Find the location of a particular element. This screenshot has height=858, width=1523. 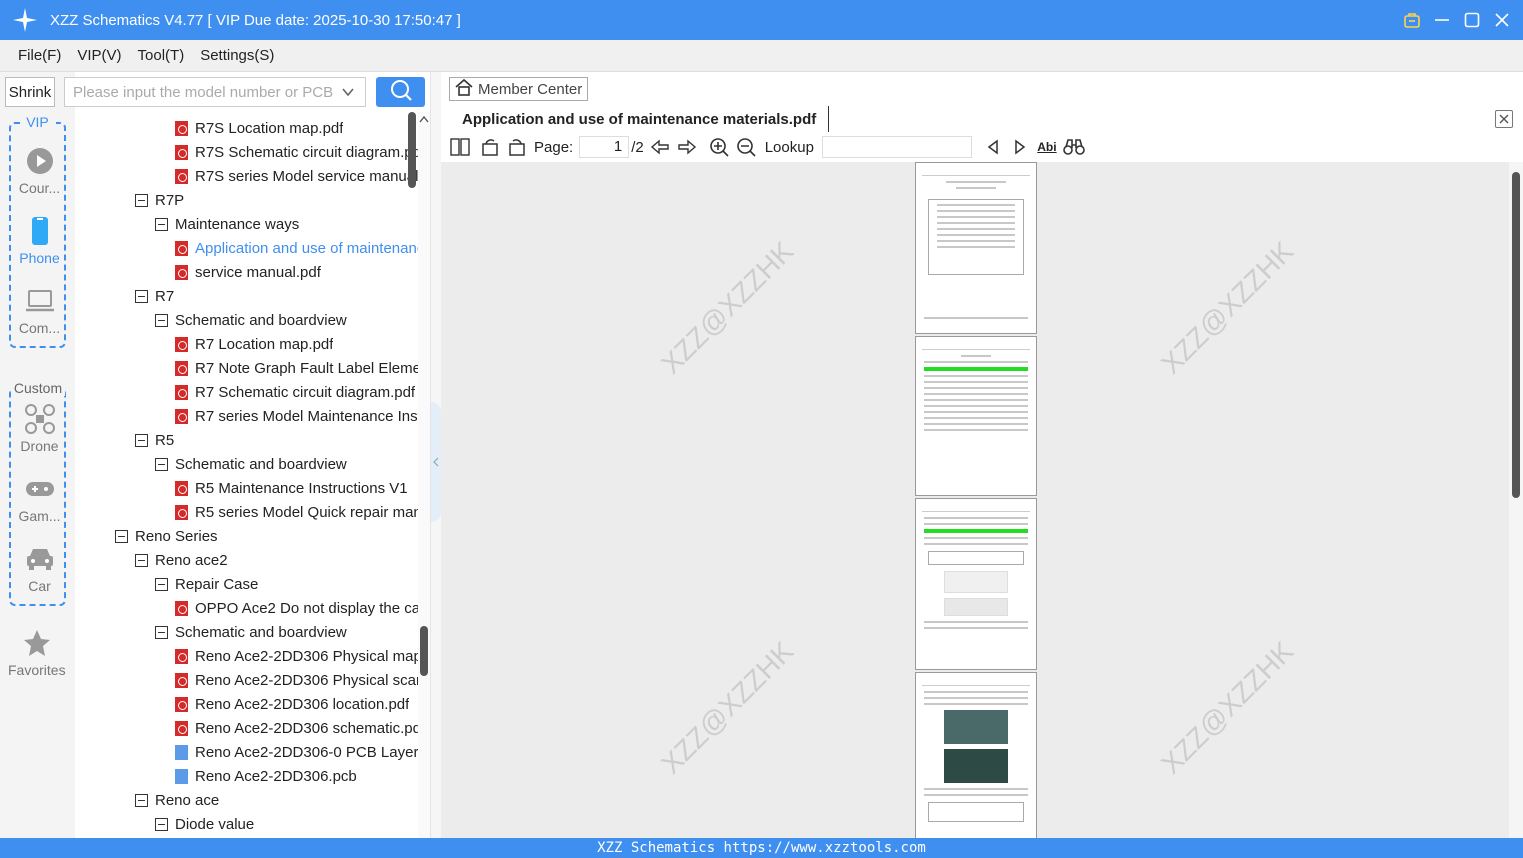

tree-file: R7 Location map.pdf is located at coordinates (246, 344).